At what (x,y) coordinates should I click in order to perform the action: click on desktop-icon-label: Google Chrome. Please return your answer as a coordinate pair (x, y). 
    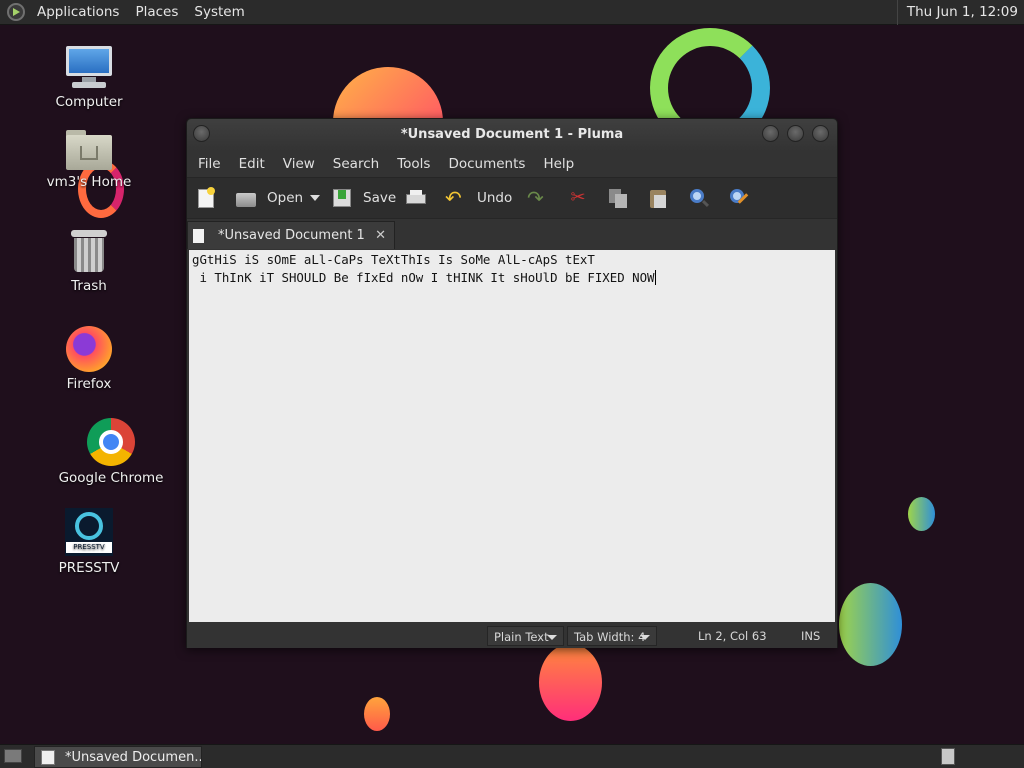
    Looking at the image, I should click on (111, 478).